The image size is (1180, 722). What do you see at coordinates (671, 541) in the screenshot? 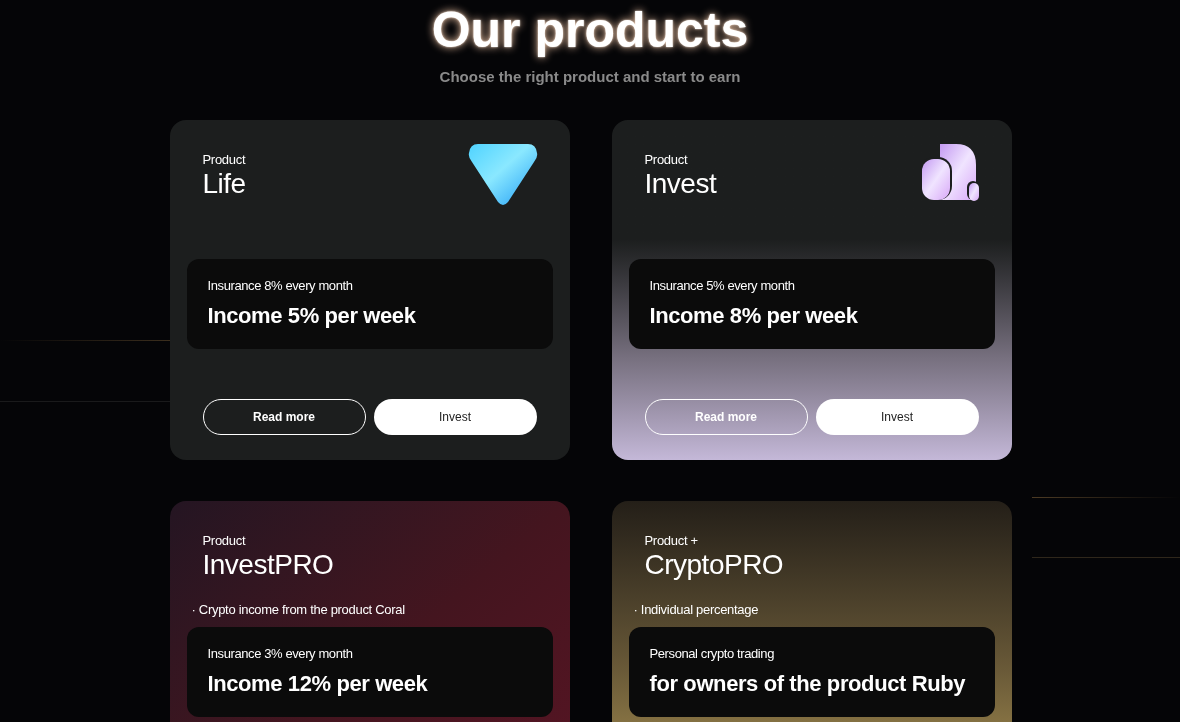
I see `product-label: Product +` at bounding box center [671, 541].